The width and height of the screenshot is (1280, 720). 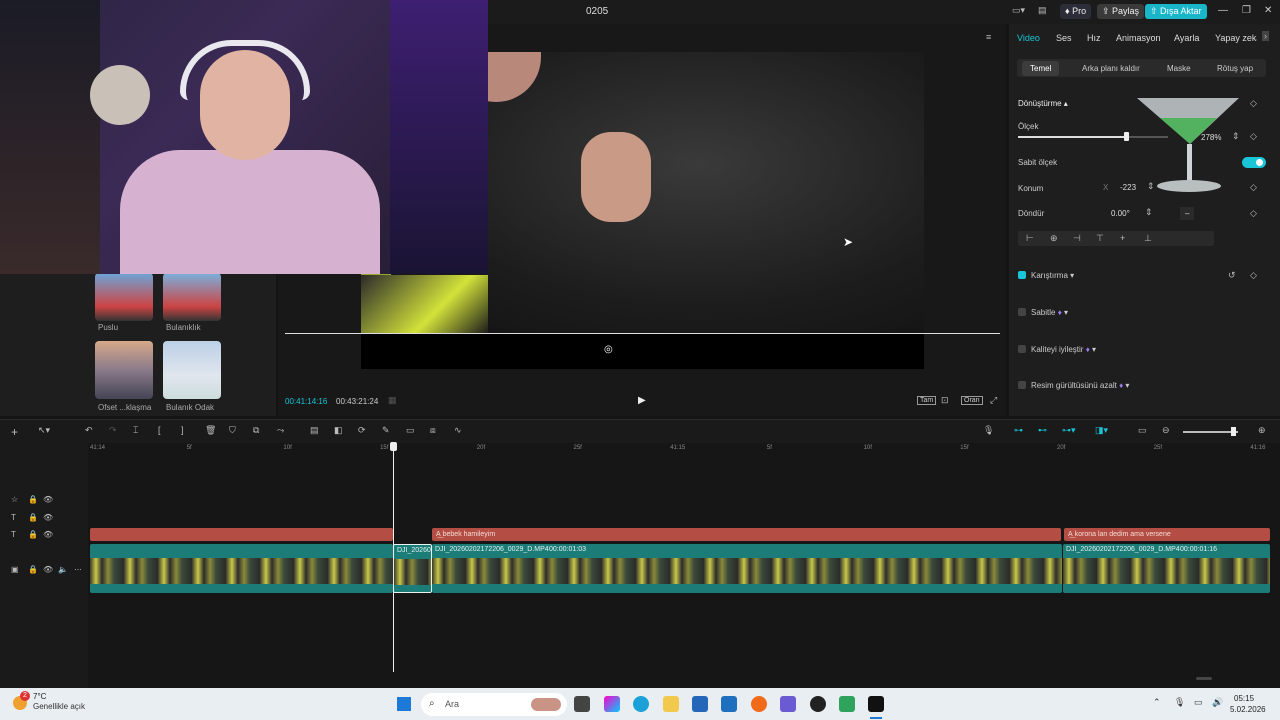 What do you see at coordinates (847, 704) in the screenshot?
I see `notes-icon` at bounding box center [847, 704].